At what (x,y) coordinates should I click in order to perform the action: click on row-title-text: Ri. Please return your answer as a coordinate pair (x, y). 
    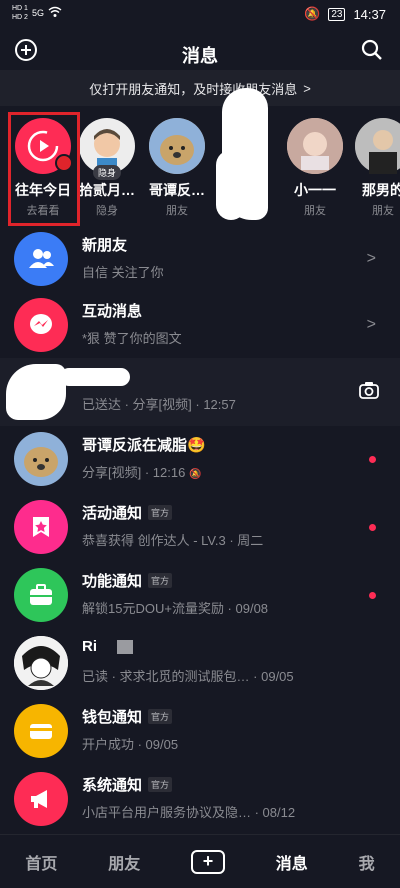
    Looking at the image, I should click on (89, 646).